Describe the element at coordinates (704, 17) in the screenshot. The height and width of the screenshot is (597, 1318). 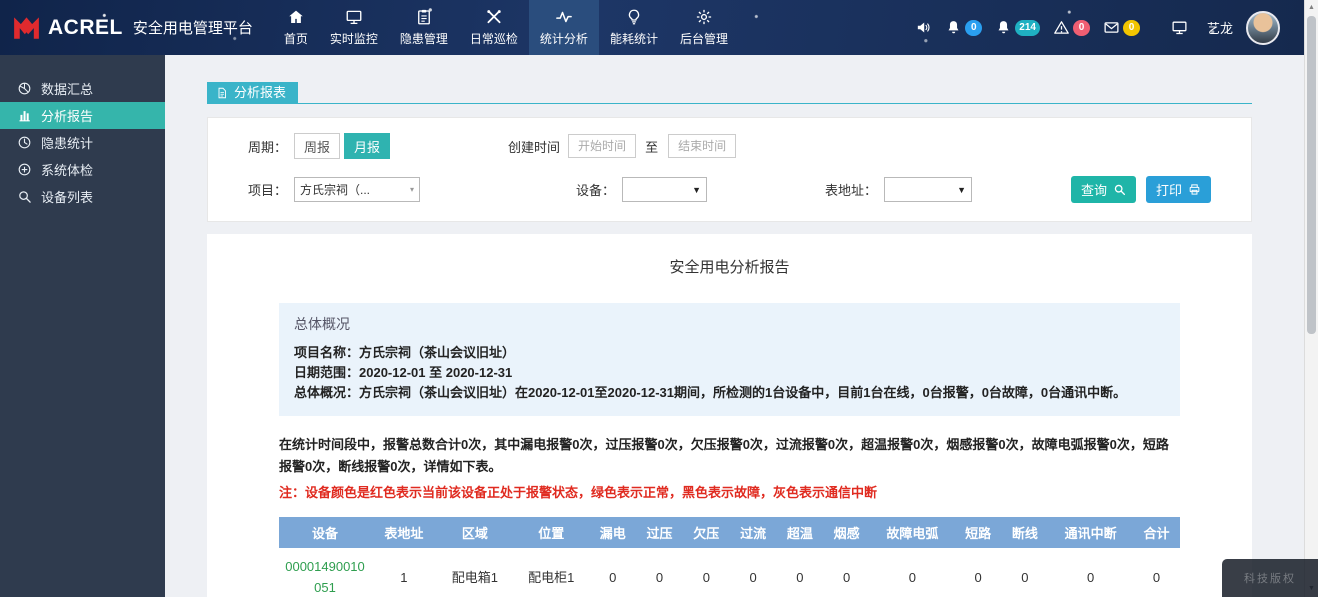
I see `gear-icon` at that location.